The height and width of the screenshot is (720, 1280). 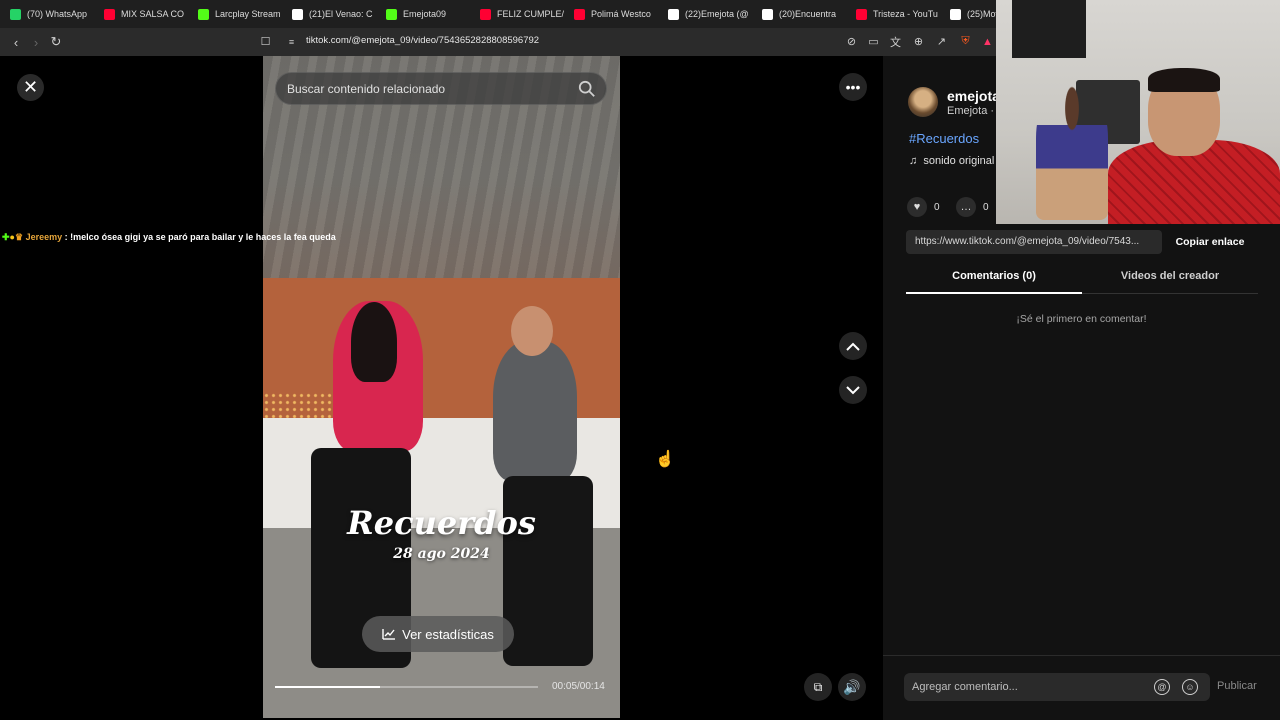 I want to click on comment-button: … 0, so click(x=972, y=207).